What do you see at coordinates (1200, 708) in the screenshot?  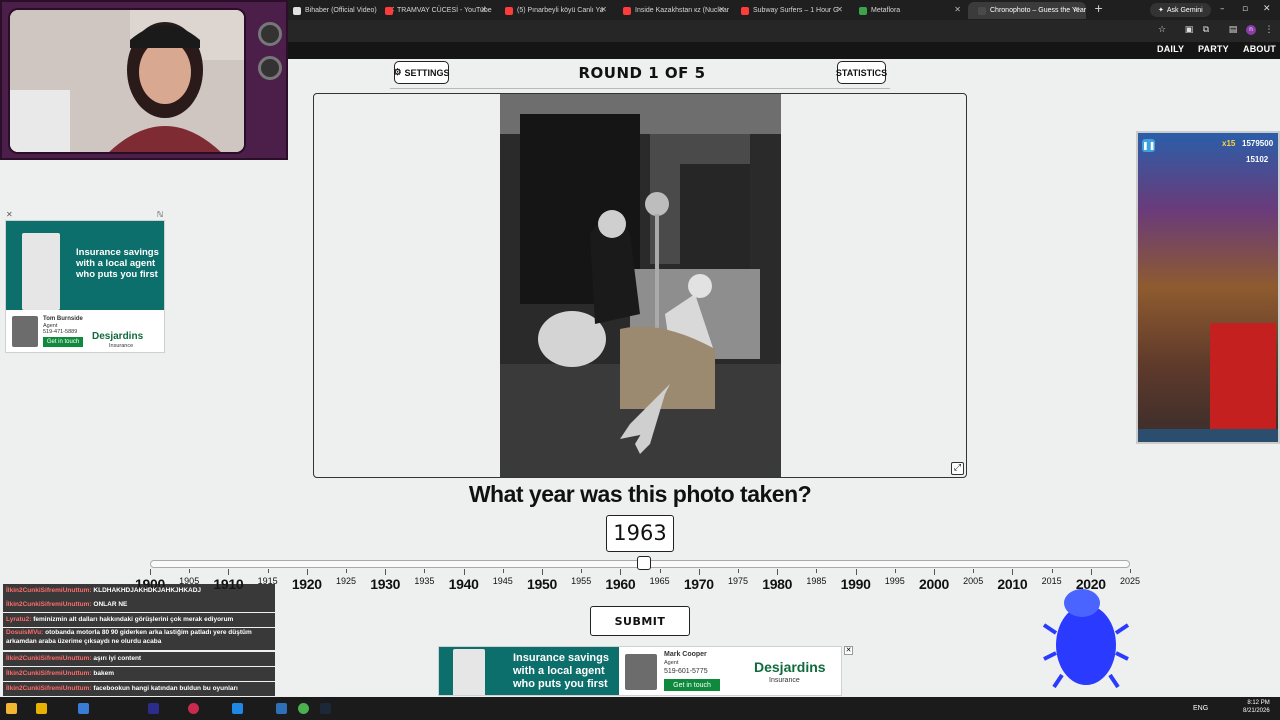 I see `language-indicator: ENG` at bounding box center [1200, 708].